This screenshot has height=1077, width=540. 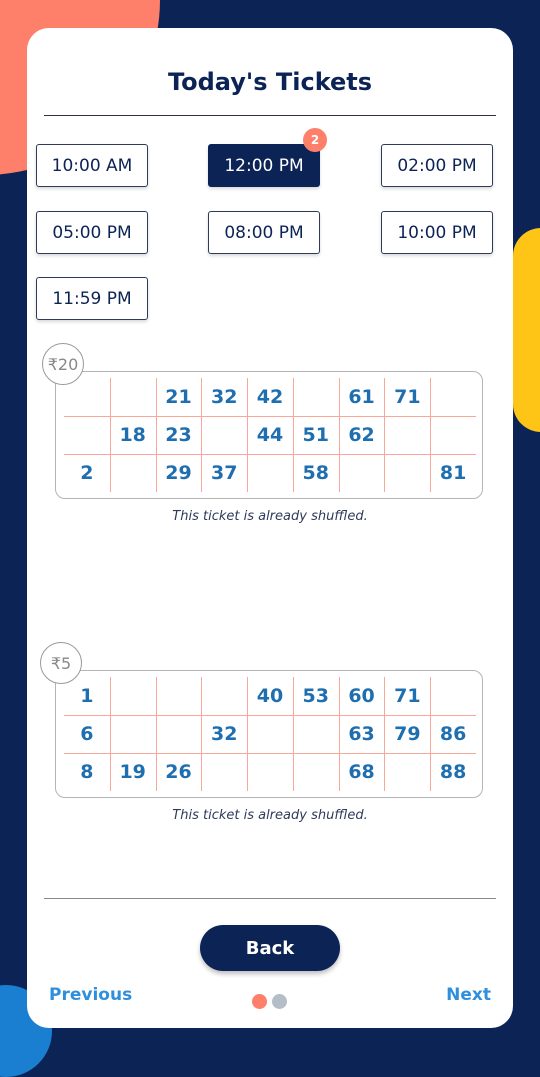 I want to click on ticket-card: 1 40 53 60 71 6 32 63 79 86 8 19 26 68 88, so click(x=269, y=734).